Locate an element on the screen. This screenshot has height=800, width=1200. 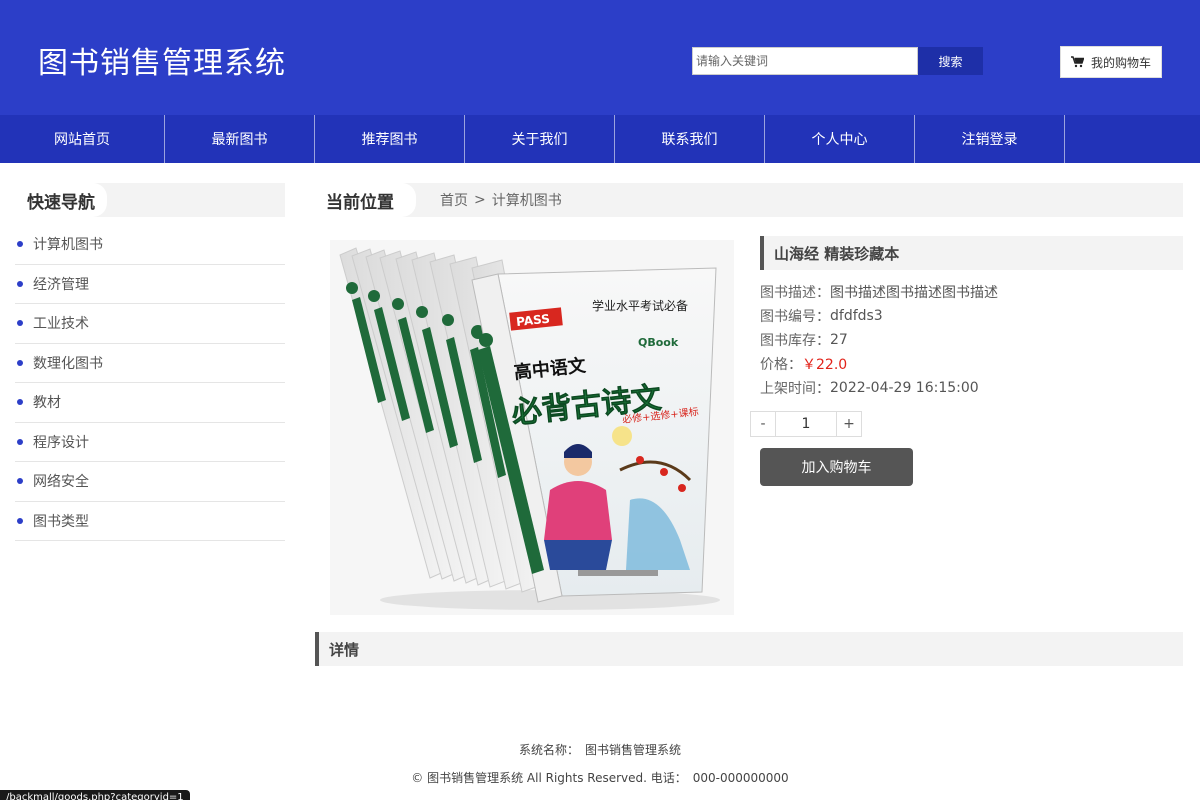
nav-item-profile: 个人中心 is located at coordinates (840, 139).